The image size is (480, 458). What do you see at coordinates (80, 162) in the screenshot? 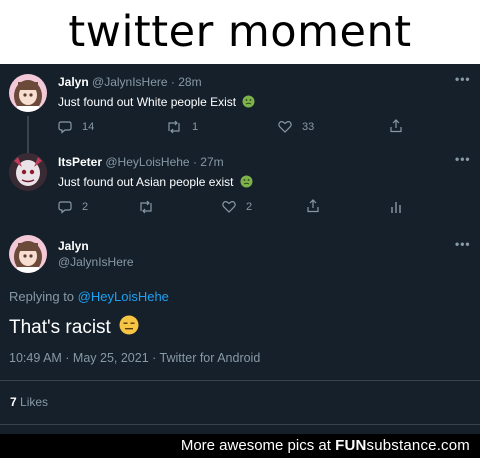
I see `display-name: ItsPeter` at bounding box center [80, 162].